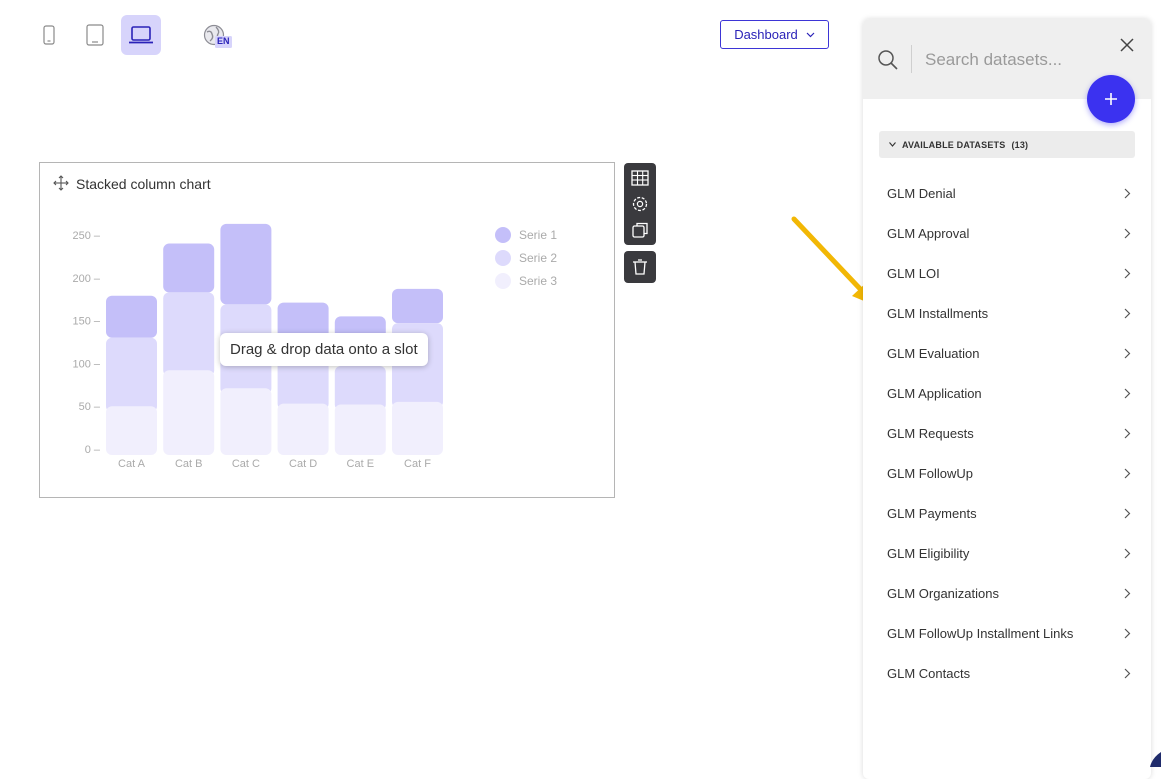  Describe the element at coordinates (911, 59) in the screenshot. I see `search-separator` at that location.